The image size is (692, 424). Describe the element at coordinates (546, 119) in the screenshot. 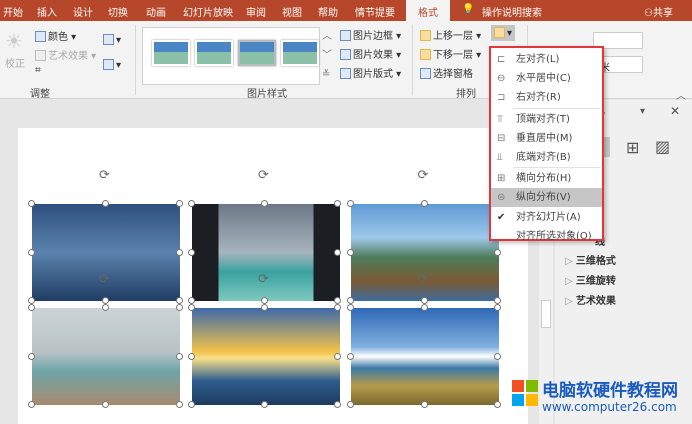

I see `menu-item: ⫪ 顶端对齐(T)` at that location.